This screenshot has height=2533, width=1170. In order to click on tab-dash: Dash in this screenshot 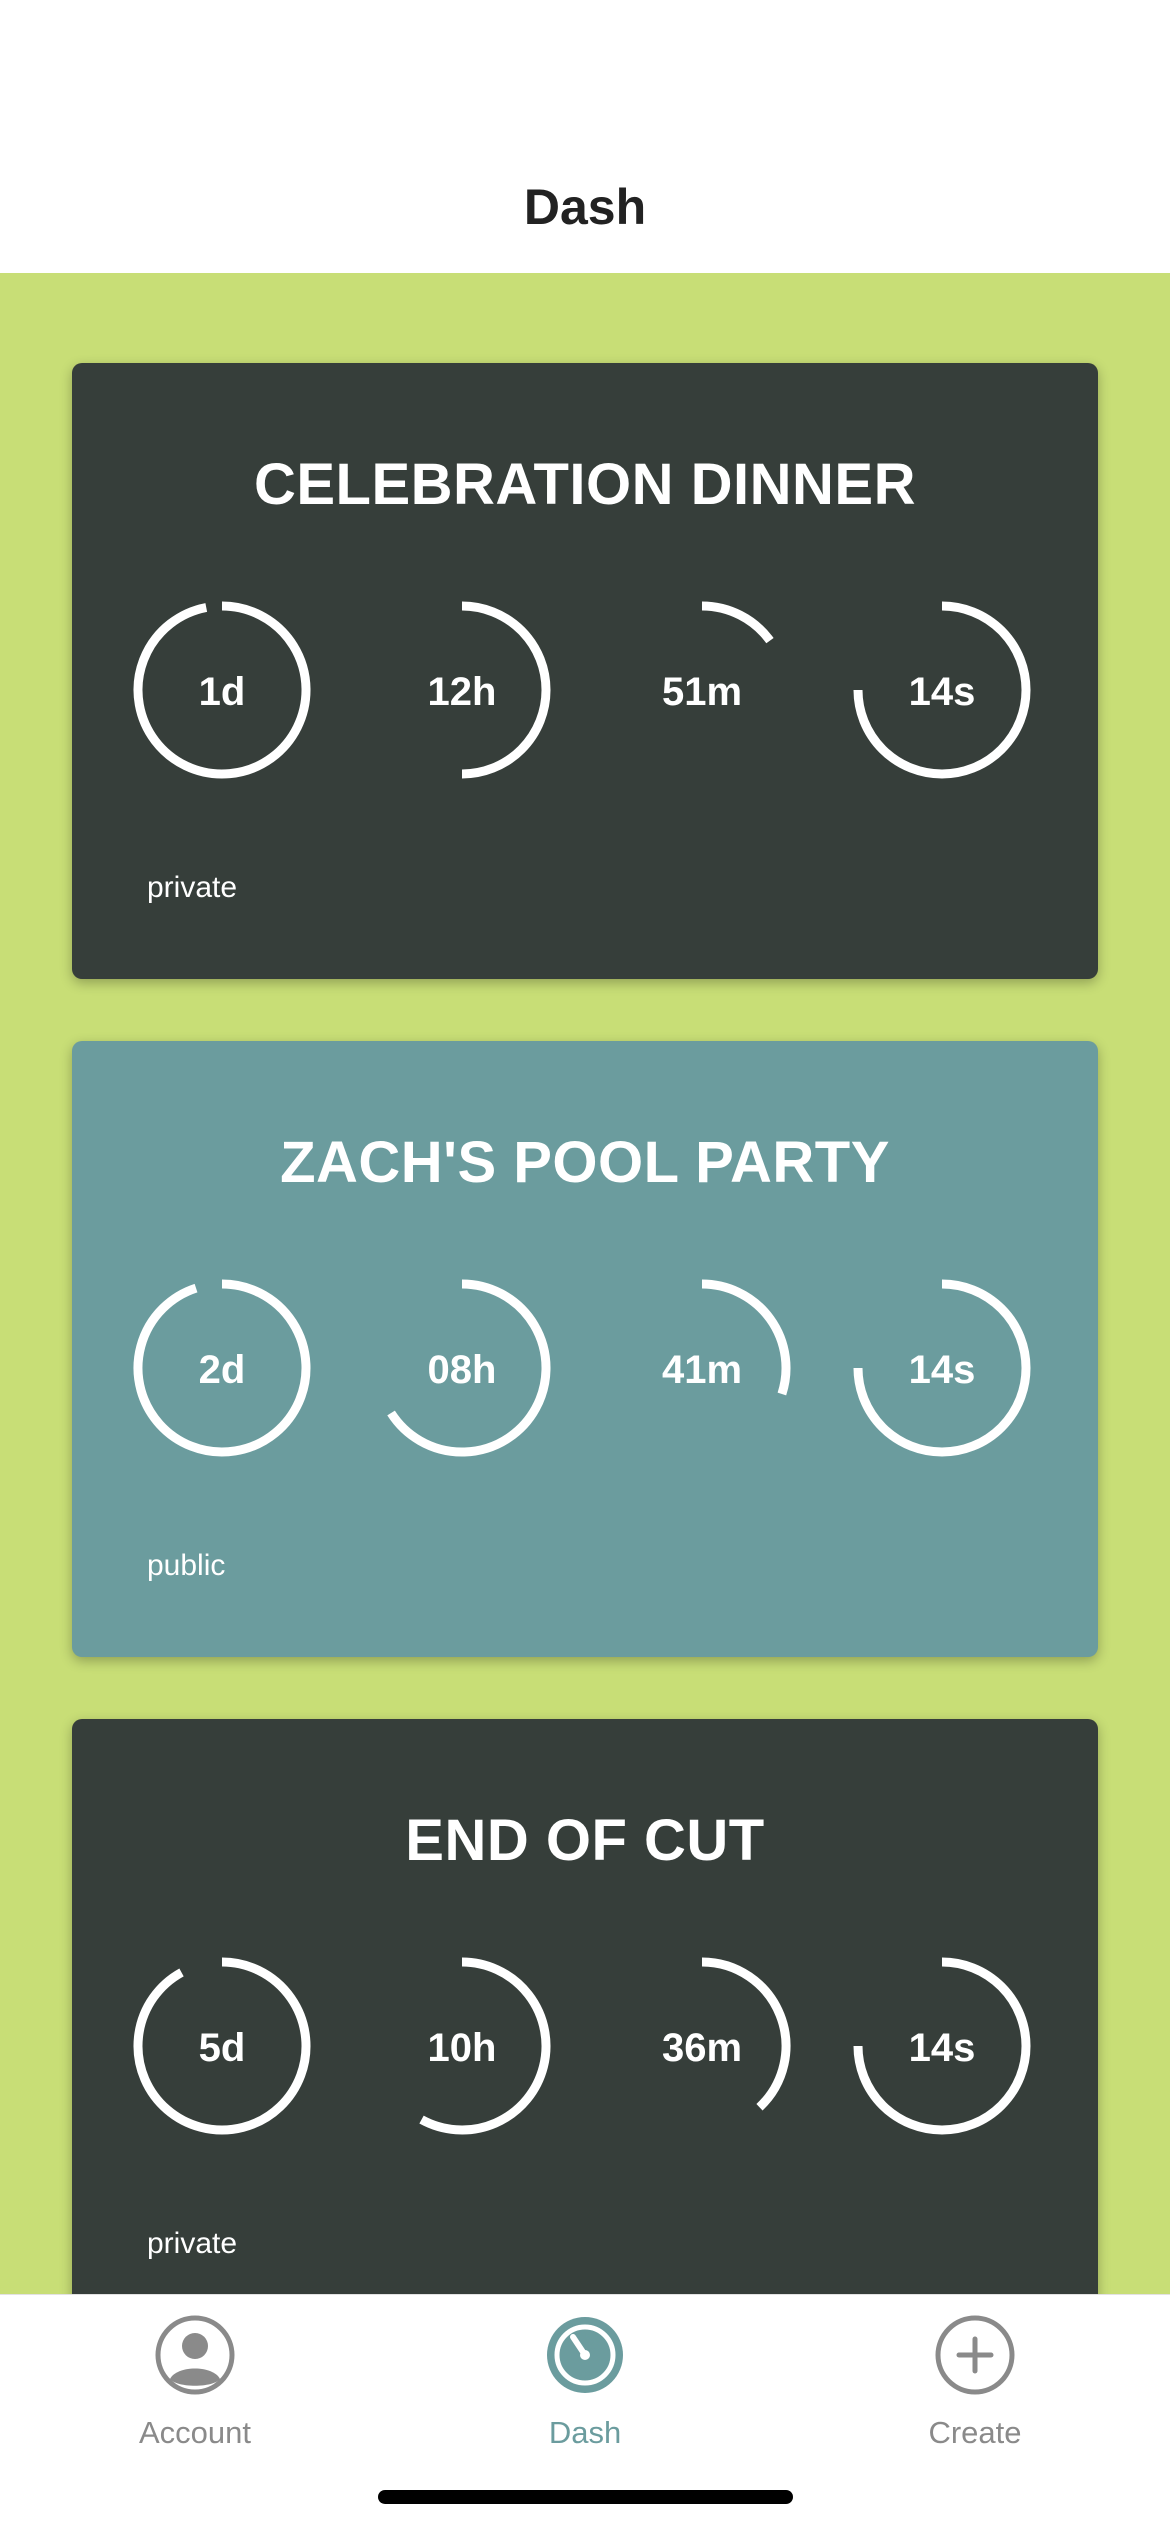, I will do `click(585, 2385)`.